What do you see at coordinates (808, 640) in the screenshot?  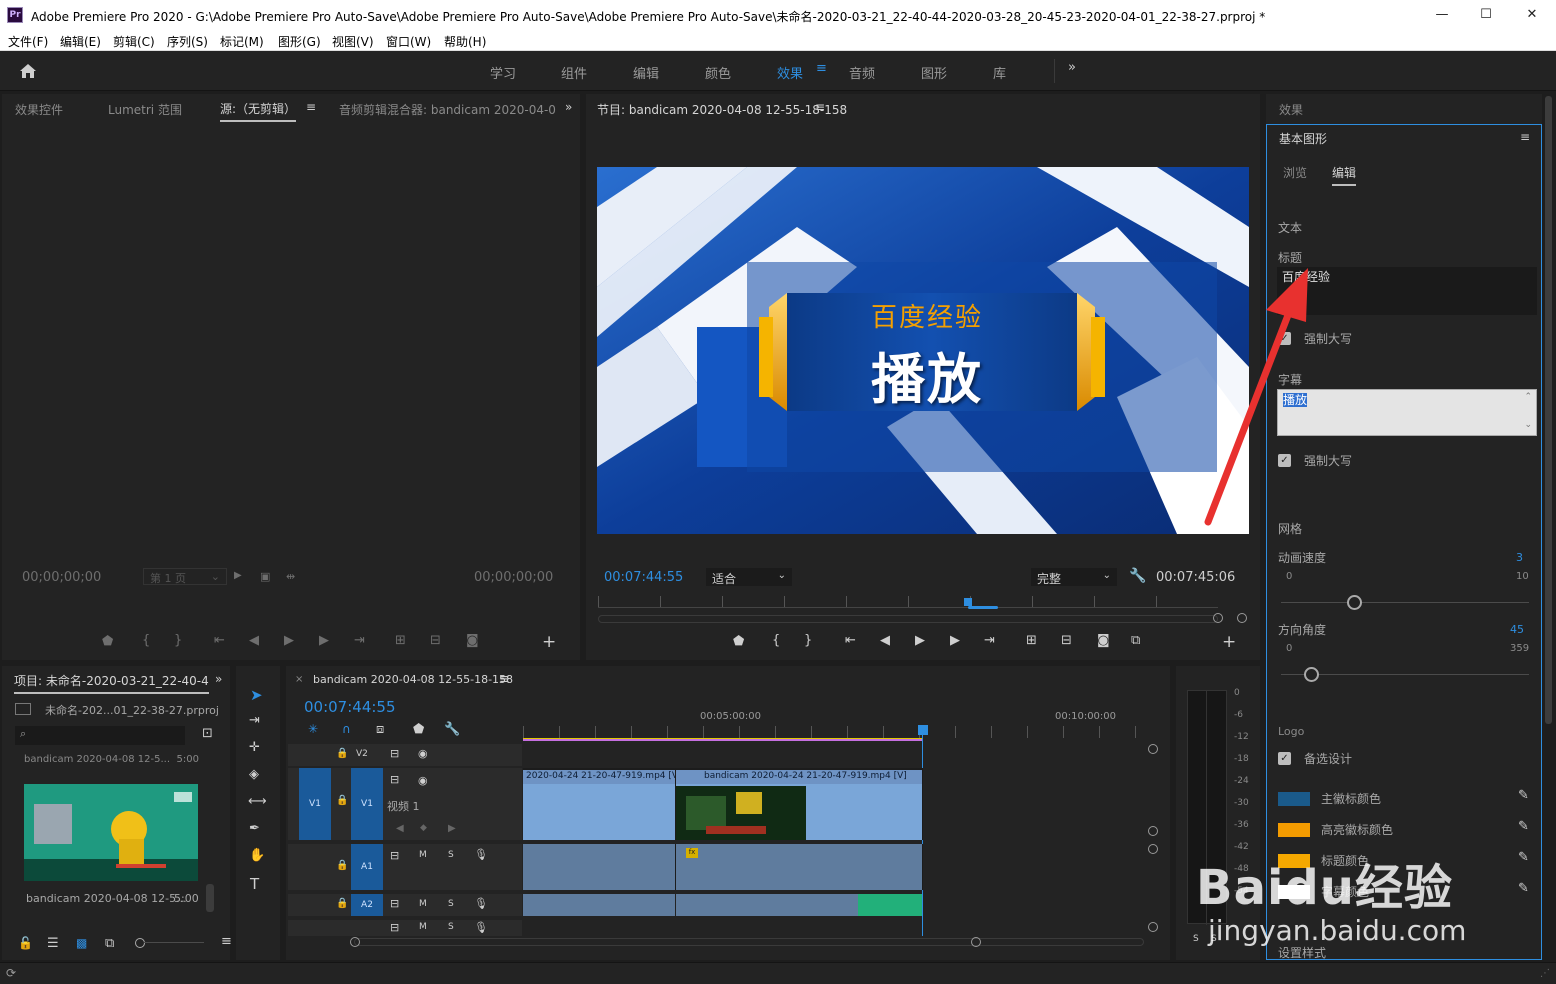 I see `program-mark-out-icon: }` at bounding box center [808, 640].